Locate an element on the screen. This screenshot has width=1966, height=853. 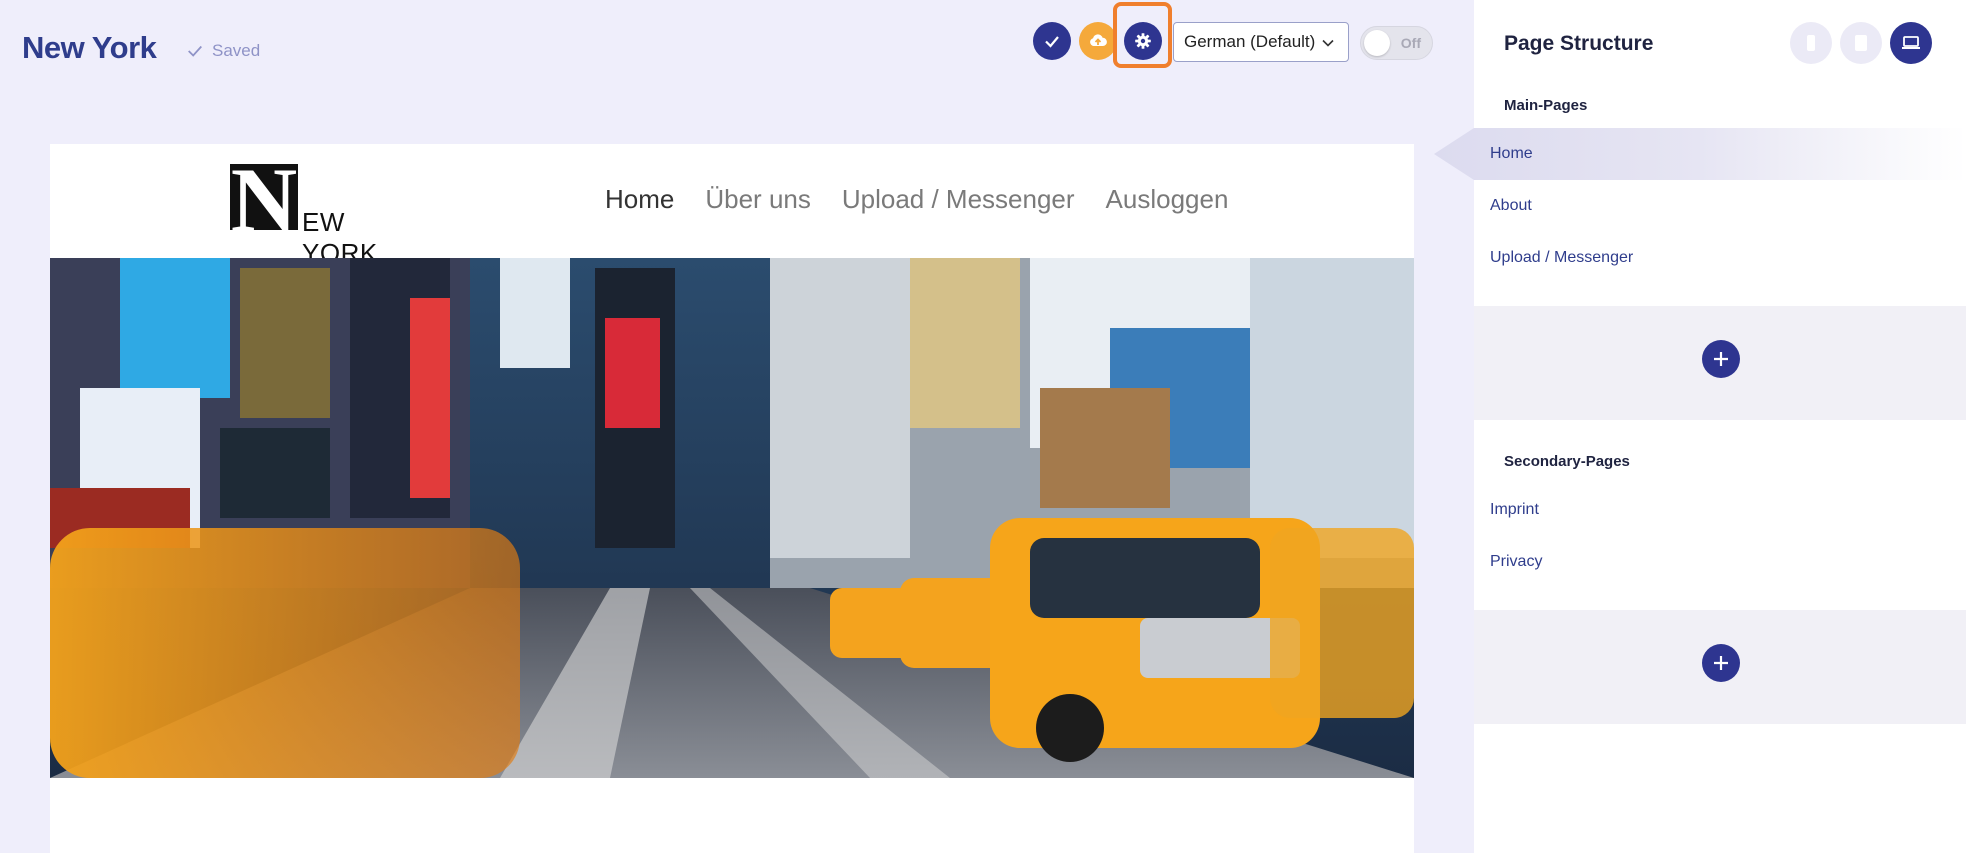
upload-button is located at coordinates (1098, 41).